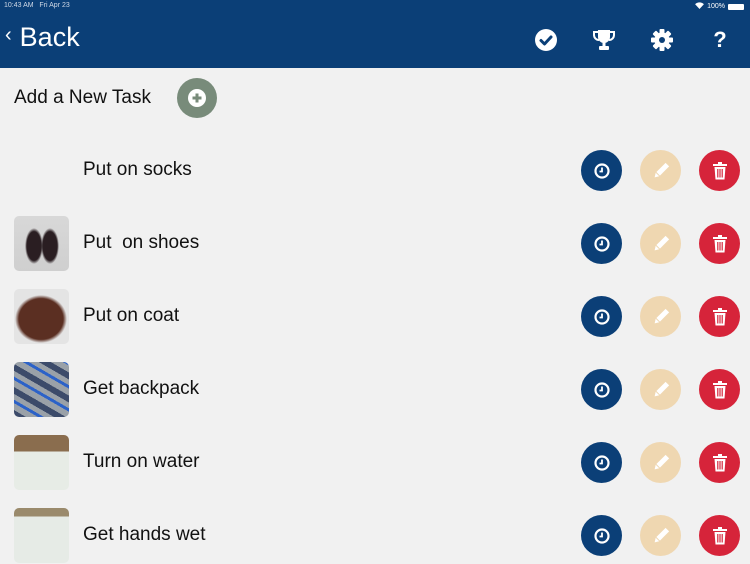 This screenshot has width=750, height=564. I want to click on plus-circle-icon, so click(196, 98).